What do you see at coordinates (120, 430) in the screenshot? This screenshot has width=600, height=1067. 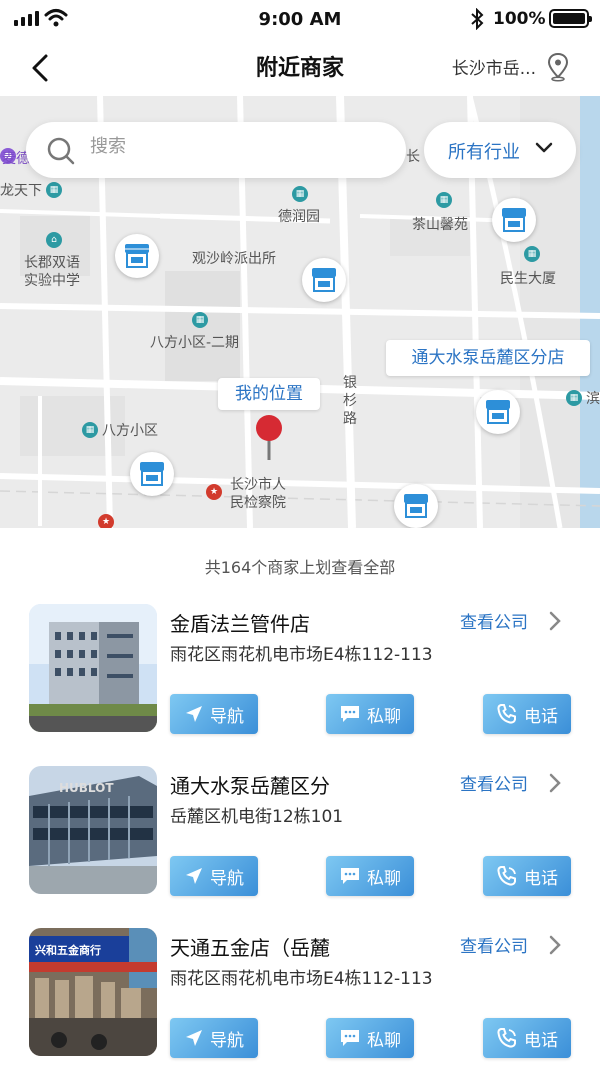 I see `poi-bafang: ▦ 八方小区` at bounding box center [120, 430].